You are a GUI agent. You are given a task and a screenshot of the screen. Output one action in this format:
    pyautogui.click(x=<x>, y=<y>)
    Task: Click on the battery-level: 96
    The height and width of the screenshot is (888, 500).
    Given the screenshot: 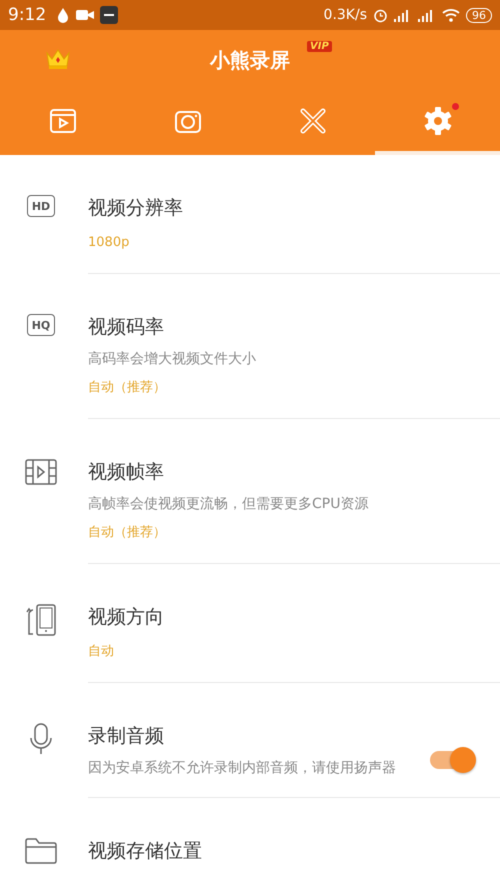 What is the action you would take?
    pyautogui.click(x=479, y=15)
    